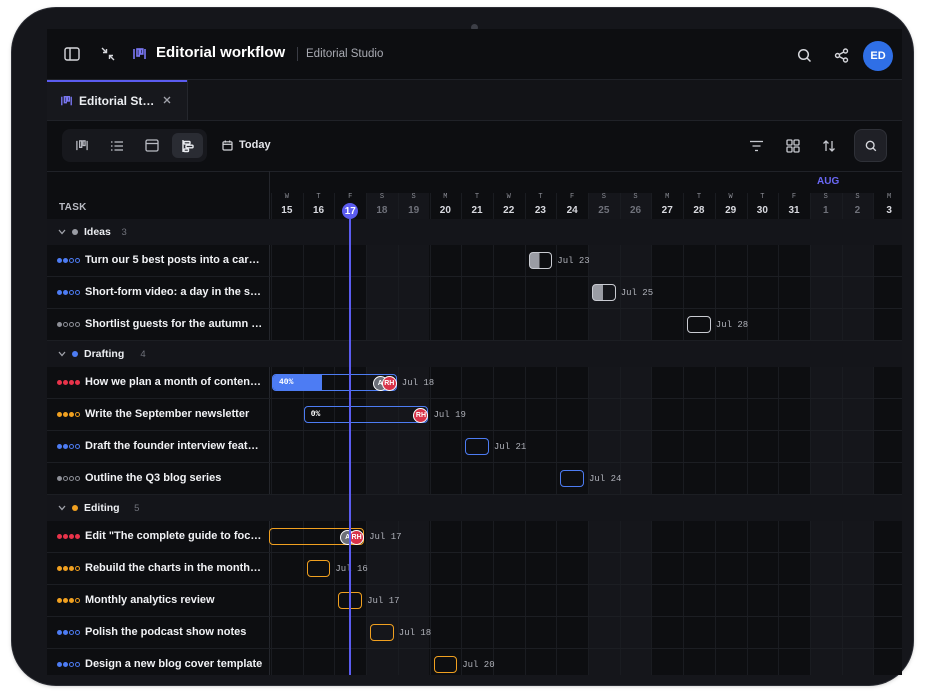 The width and height of the screenshot is (925, 693). Describe the element at coordinates (286, 197) in the screenshot. I see `weekday-label: W` at that location.